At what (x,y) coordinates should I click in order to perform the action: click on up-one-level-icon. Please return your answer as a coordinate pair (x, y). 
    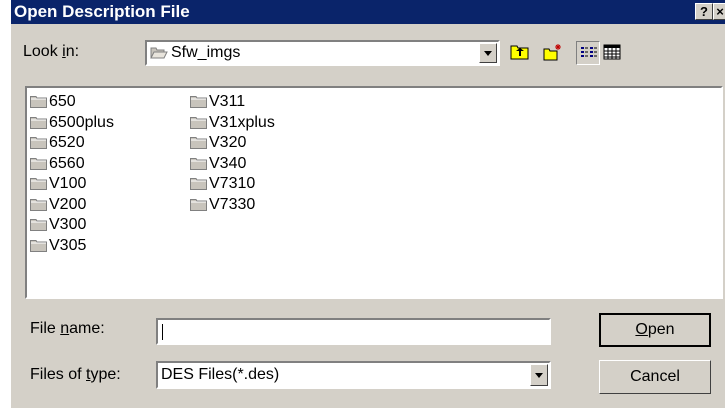
    Looking at the image, I should click on (520, 54).